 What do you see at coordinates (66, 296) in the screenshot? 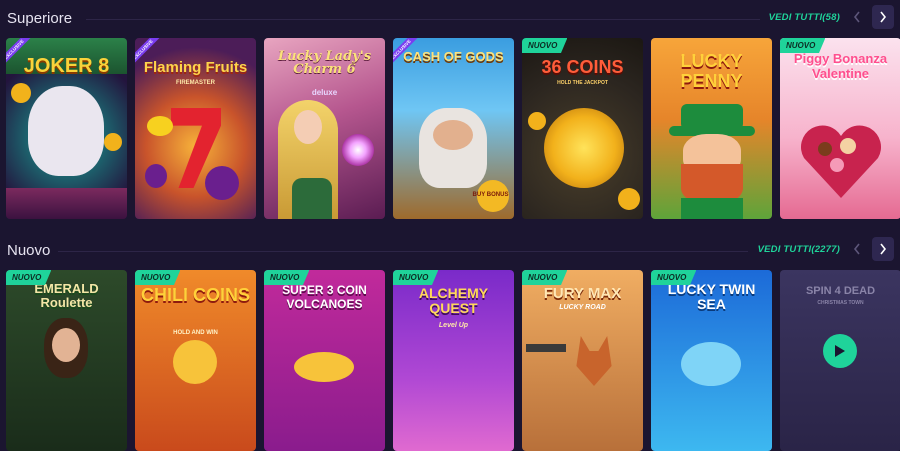
I see `game-title: EMERALD Roulette` at bounding box center [66, 296].